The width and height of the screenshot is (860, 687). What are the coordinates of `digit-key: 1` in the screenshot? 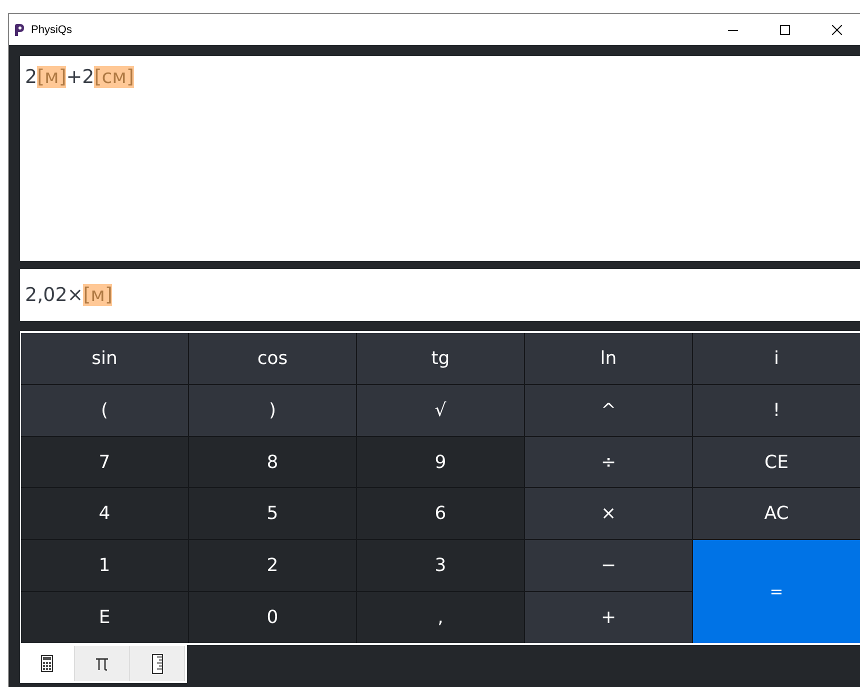 It's located at (104, 566).